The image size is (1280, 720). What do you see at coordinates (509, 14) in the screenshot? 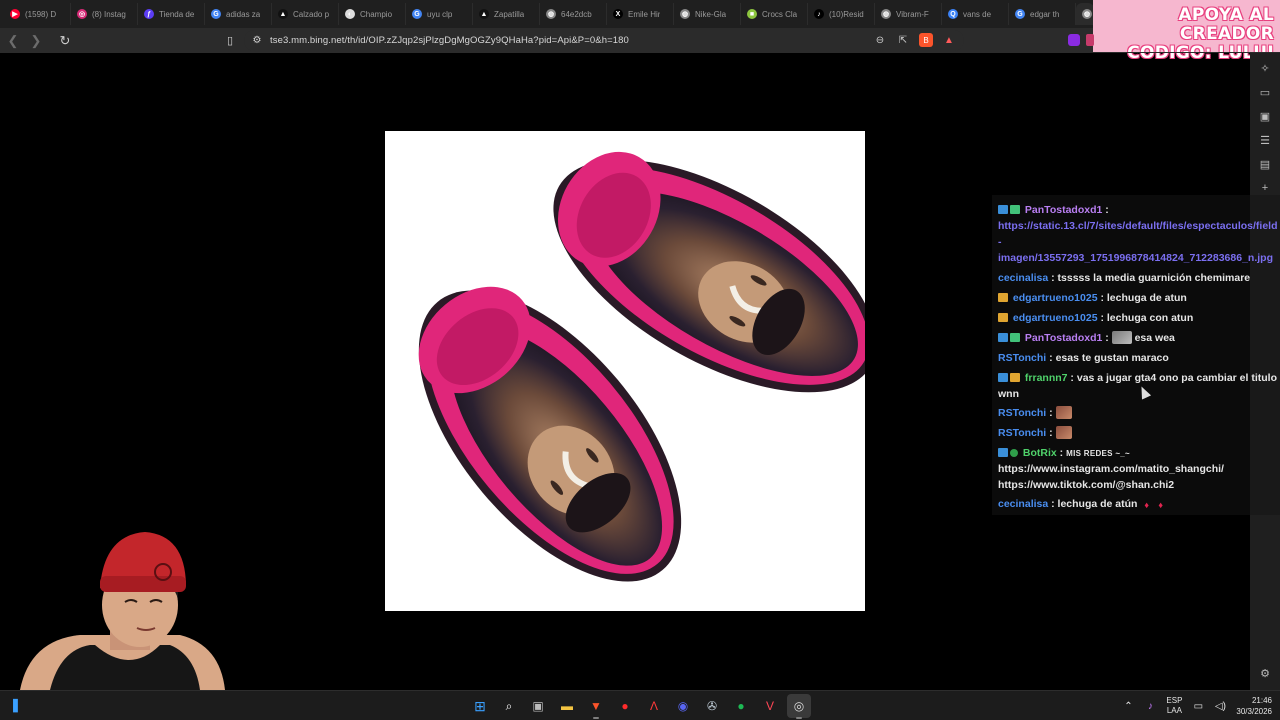
I see `tab-label: Zapatilla` at bounding box center [509, 14].